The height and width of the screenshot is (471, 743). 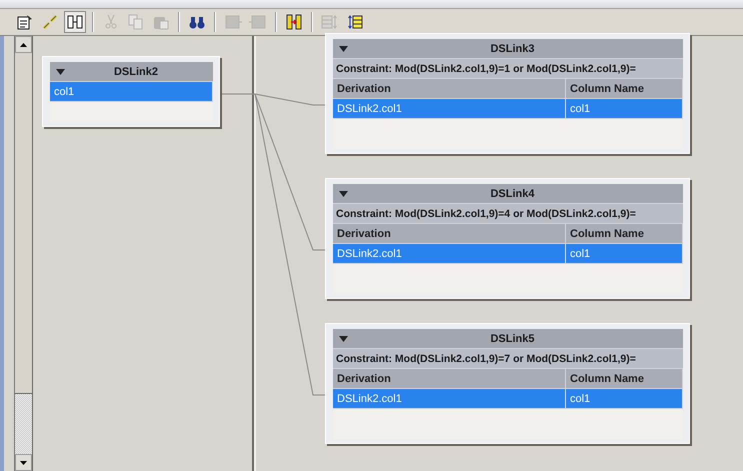 I want to click on chain-icon, so click(x=50, y=22).